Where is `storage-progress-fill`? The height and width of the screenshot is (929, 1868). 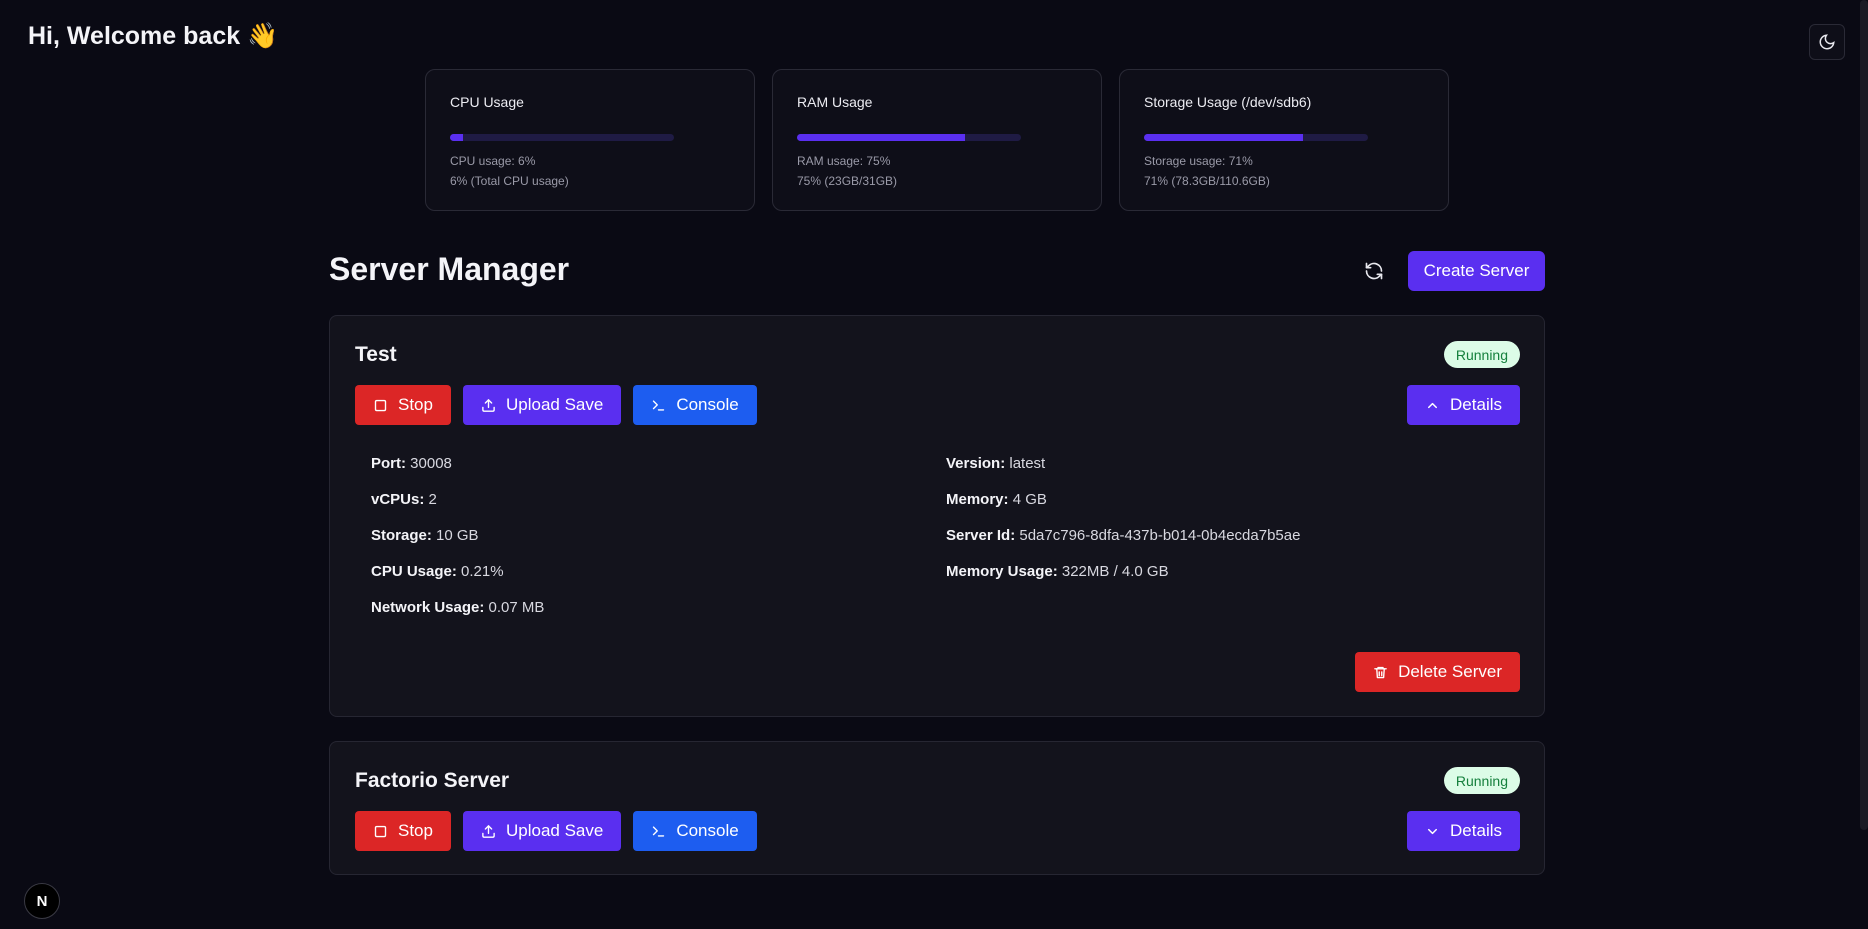
storage-progress-fill is located at coordinates (1224, 137).